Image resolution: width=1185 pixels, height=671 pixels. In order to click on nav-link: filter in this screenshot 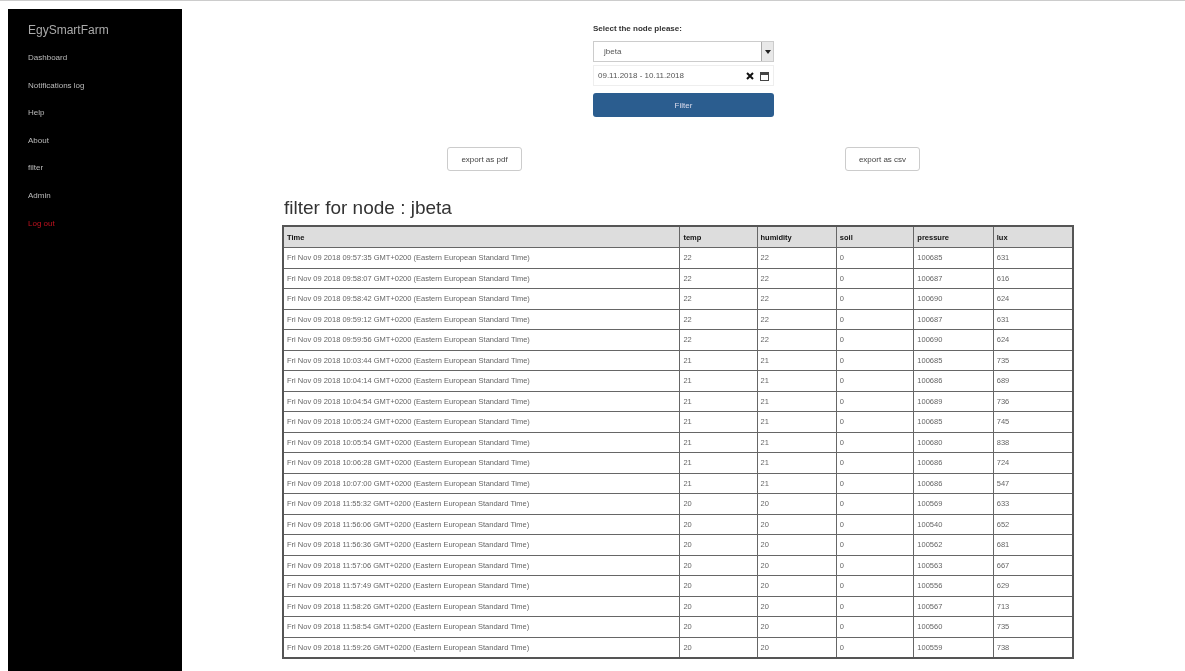, I will do `click(36, 177)`.